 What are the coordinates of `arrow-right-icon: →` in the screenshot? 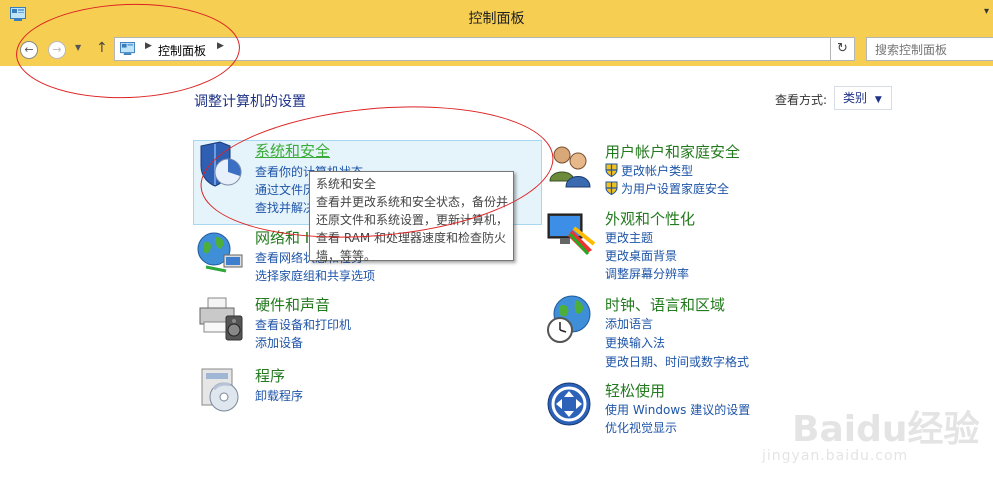 It's located at (57, 49).